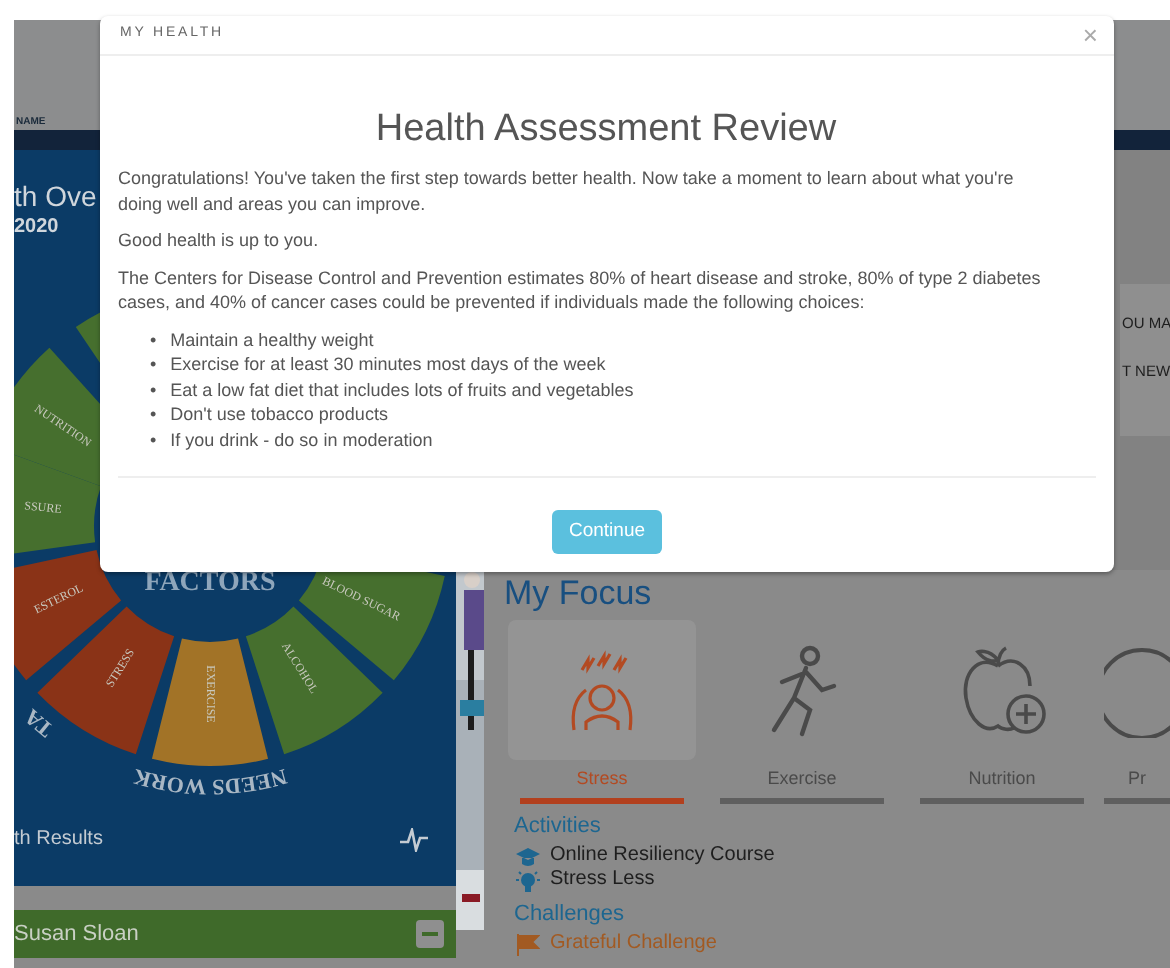 This screenshot has height=968, width=1170. What do you see at coordinates (557, 827) in the screenshot?
I see `section-title: Activities` at bounding box center [557, 827].